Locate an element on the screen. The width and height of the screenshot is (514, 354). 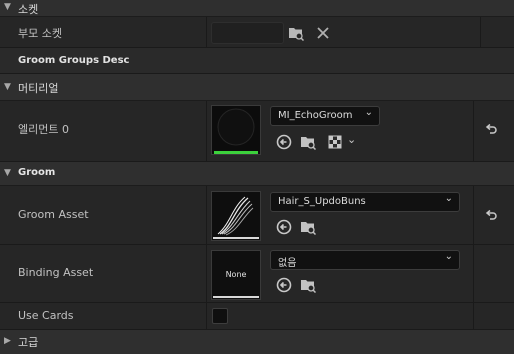
category-groom: ▼ Groom is located at coordinates (257, 174).